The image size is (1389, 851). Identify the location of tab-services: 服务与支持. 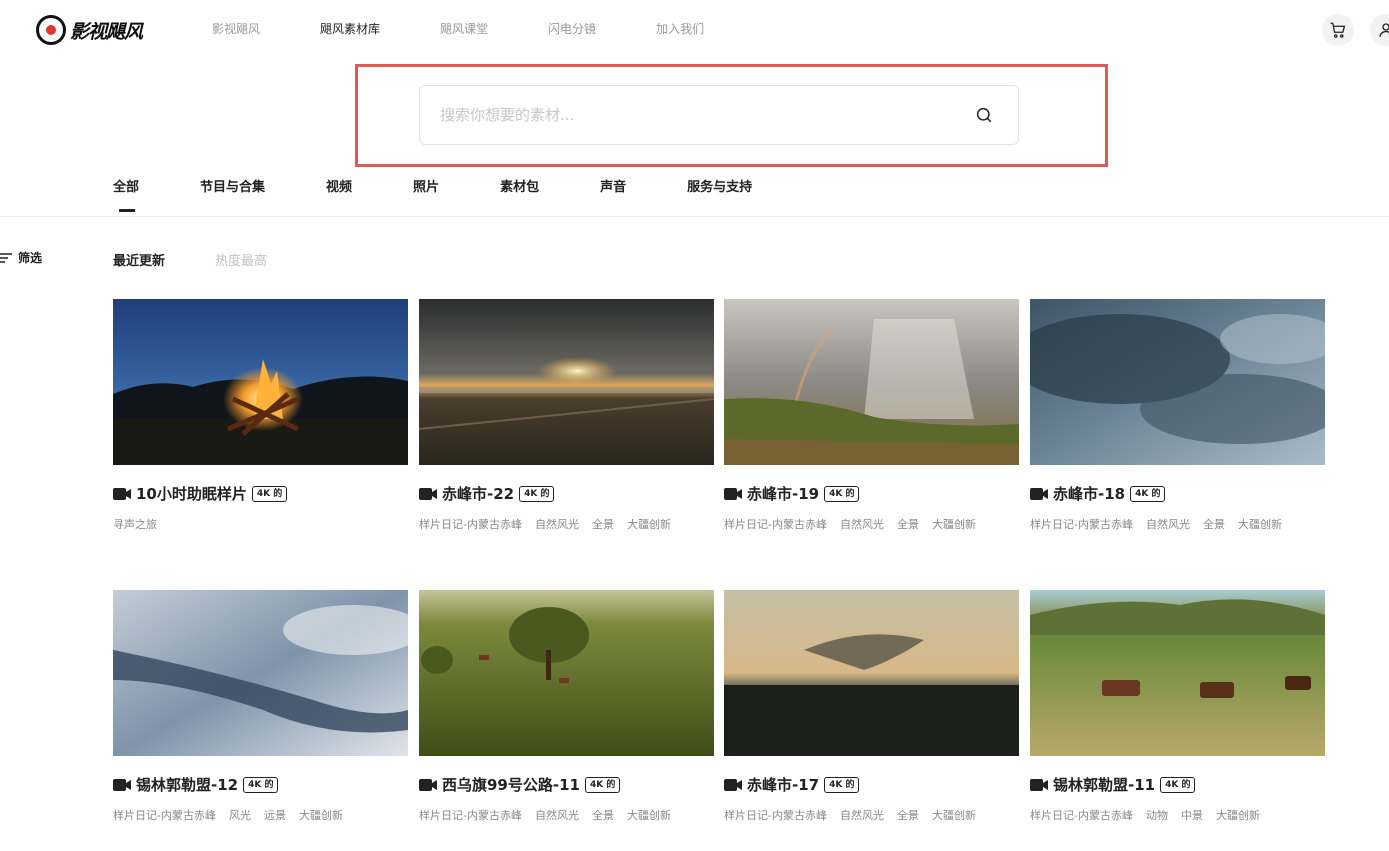
(719, 185).